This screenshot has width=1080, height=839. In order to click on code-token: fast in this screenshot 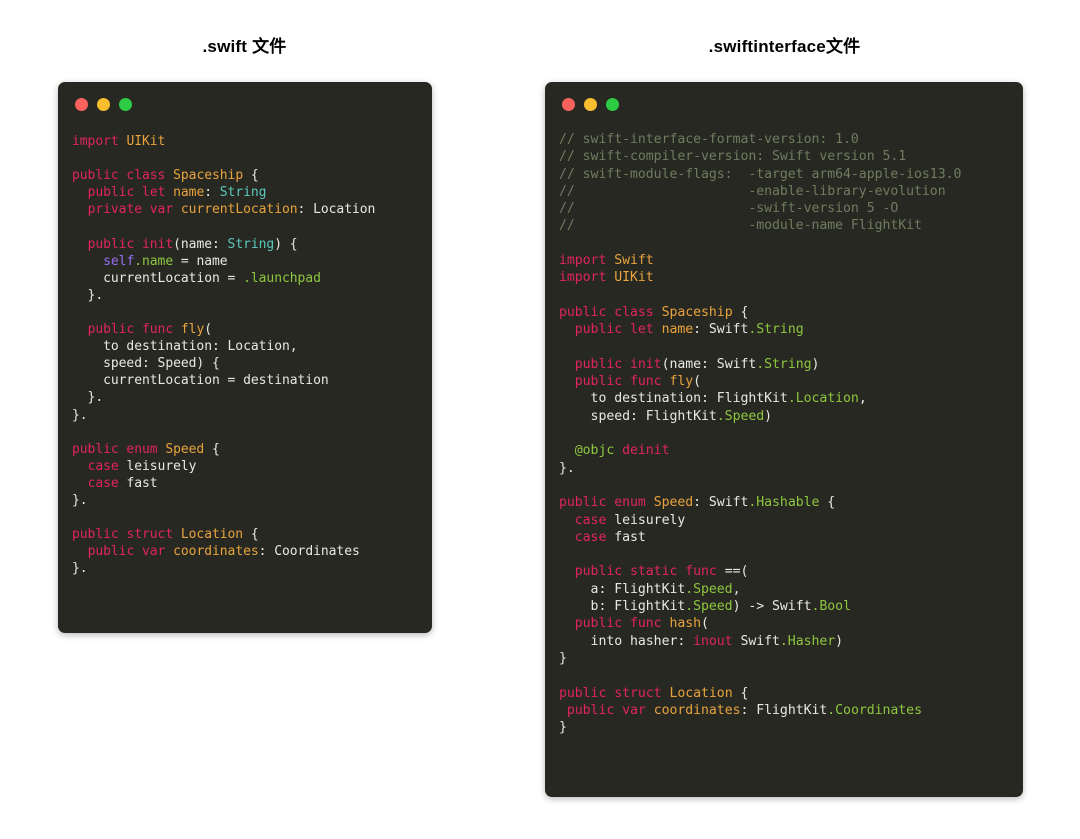, I will do `click(142, 483)`.